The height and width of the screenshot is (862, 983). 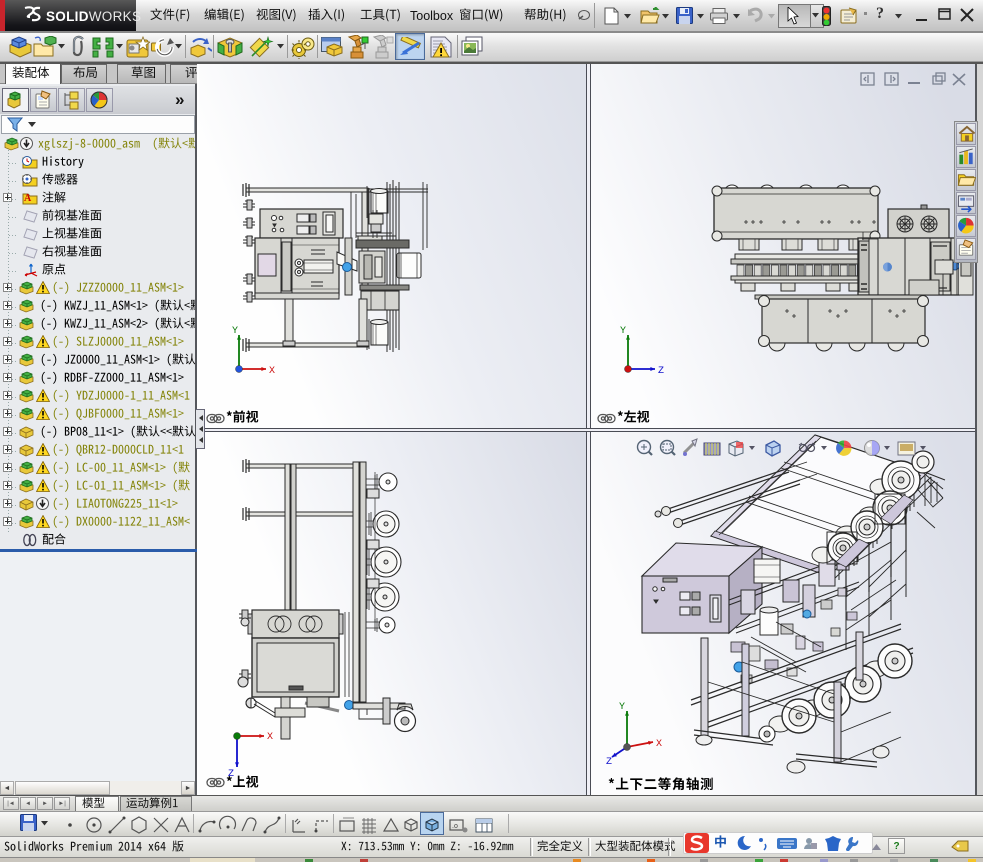 I want to click on svg-text: .o, so click(x=455, y=826).